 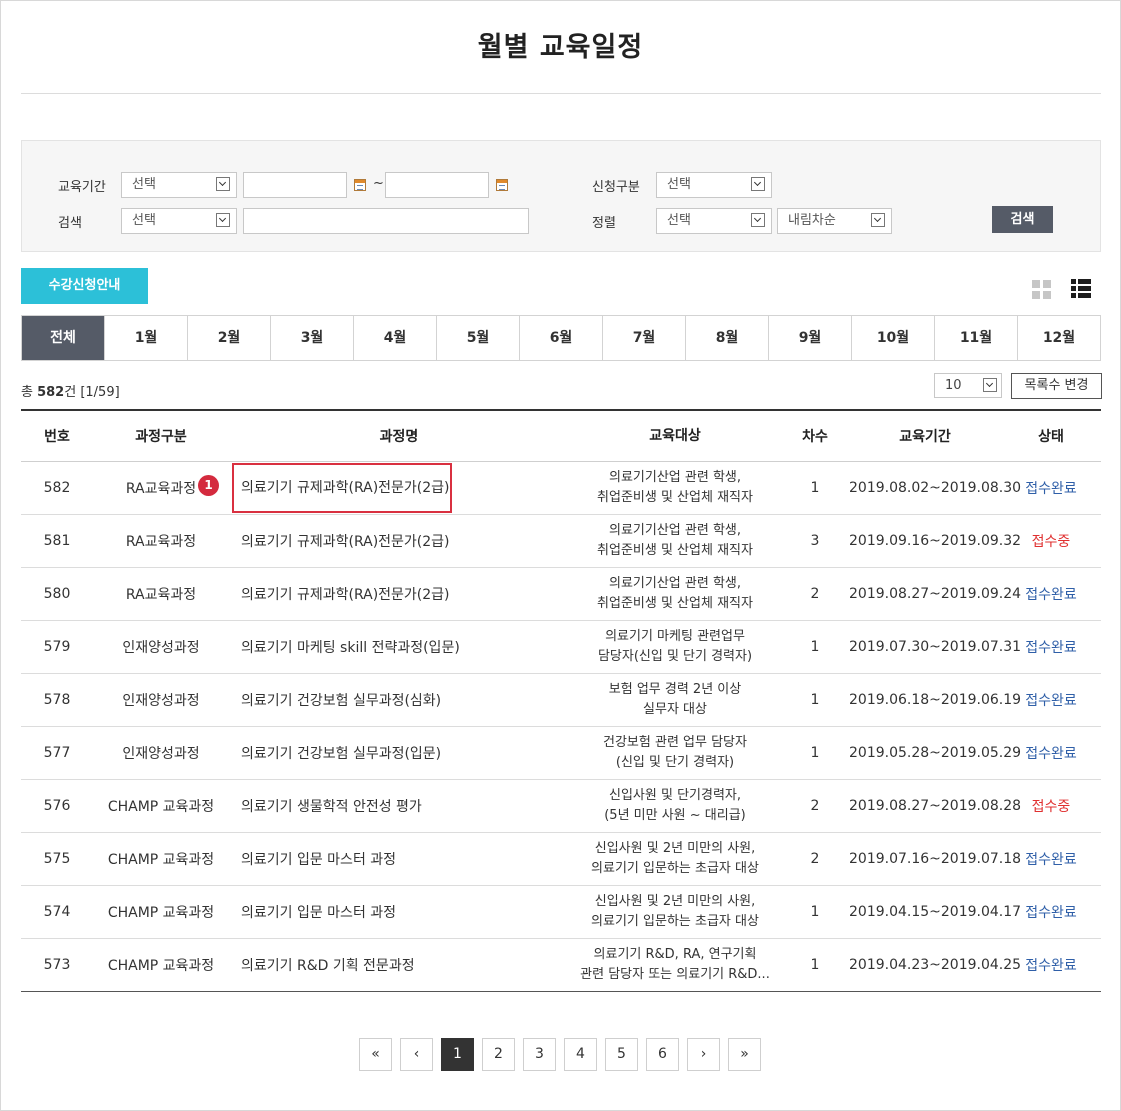 I want to click on row-target-line1: 의료기기 마케팅 관련업무, so click(x=675, y=636).